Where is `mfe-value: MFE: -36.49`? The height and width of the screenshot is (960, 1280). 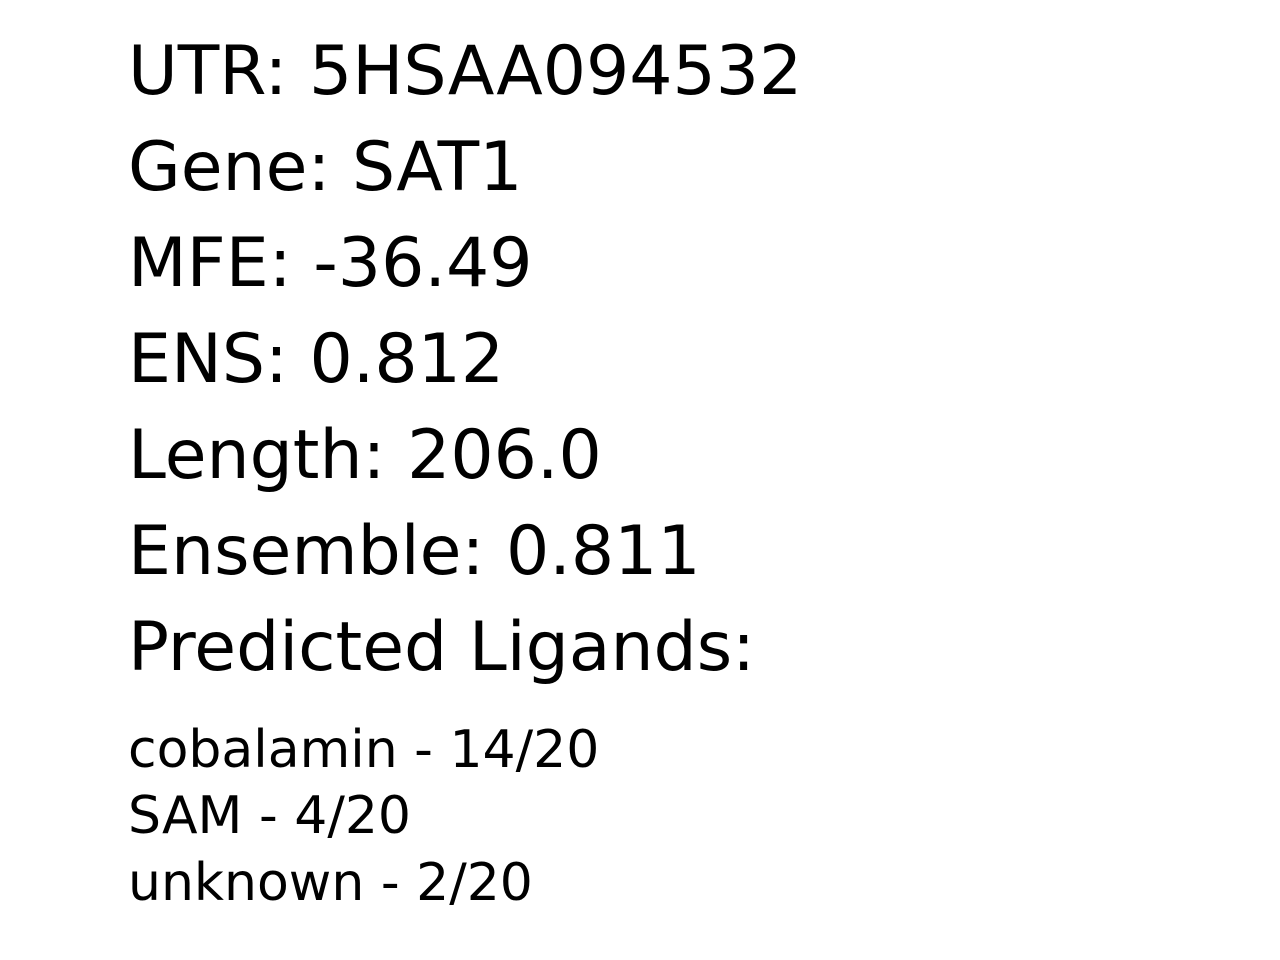 mfe-value: MFE: -36.49 is located at coordinates (330, 263).